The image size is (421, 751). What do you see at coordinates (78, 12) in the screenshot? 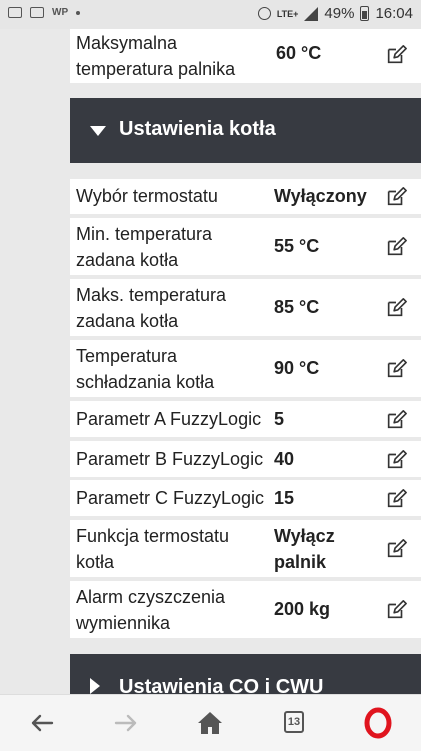
I see `more-notifications-icon` at bounding box center [78, 12].